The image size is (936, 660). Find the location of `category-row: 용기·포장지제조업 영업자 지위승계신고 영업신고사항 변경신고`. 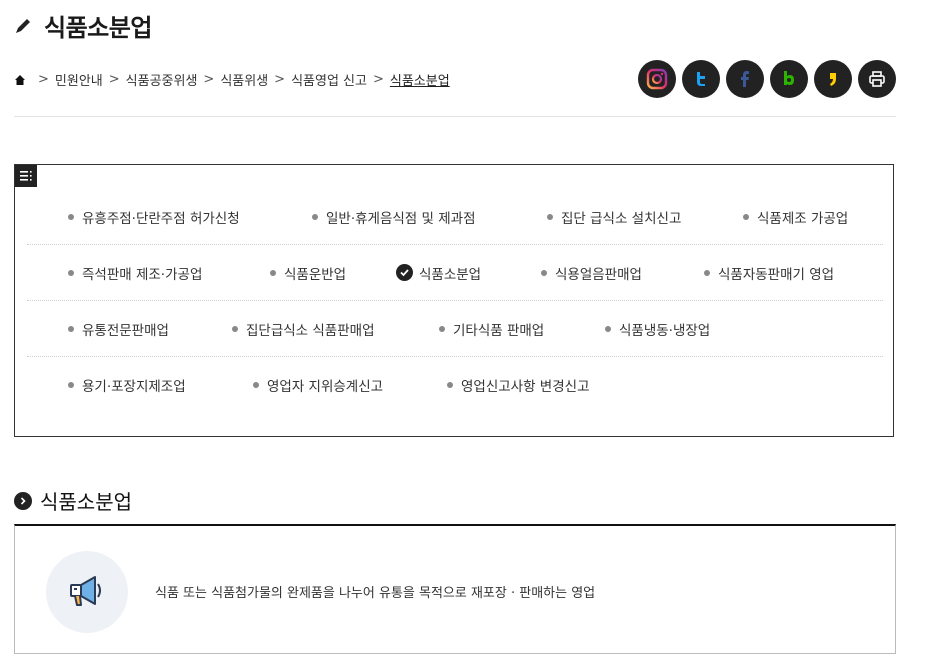

category-row: 용기·포장지제조업 영업자 지위승계신고 영업신고사항 변경신고 is located at coordinates (455, 385).